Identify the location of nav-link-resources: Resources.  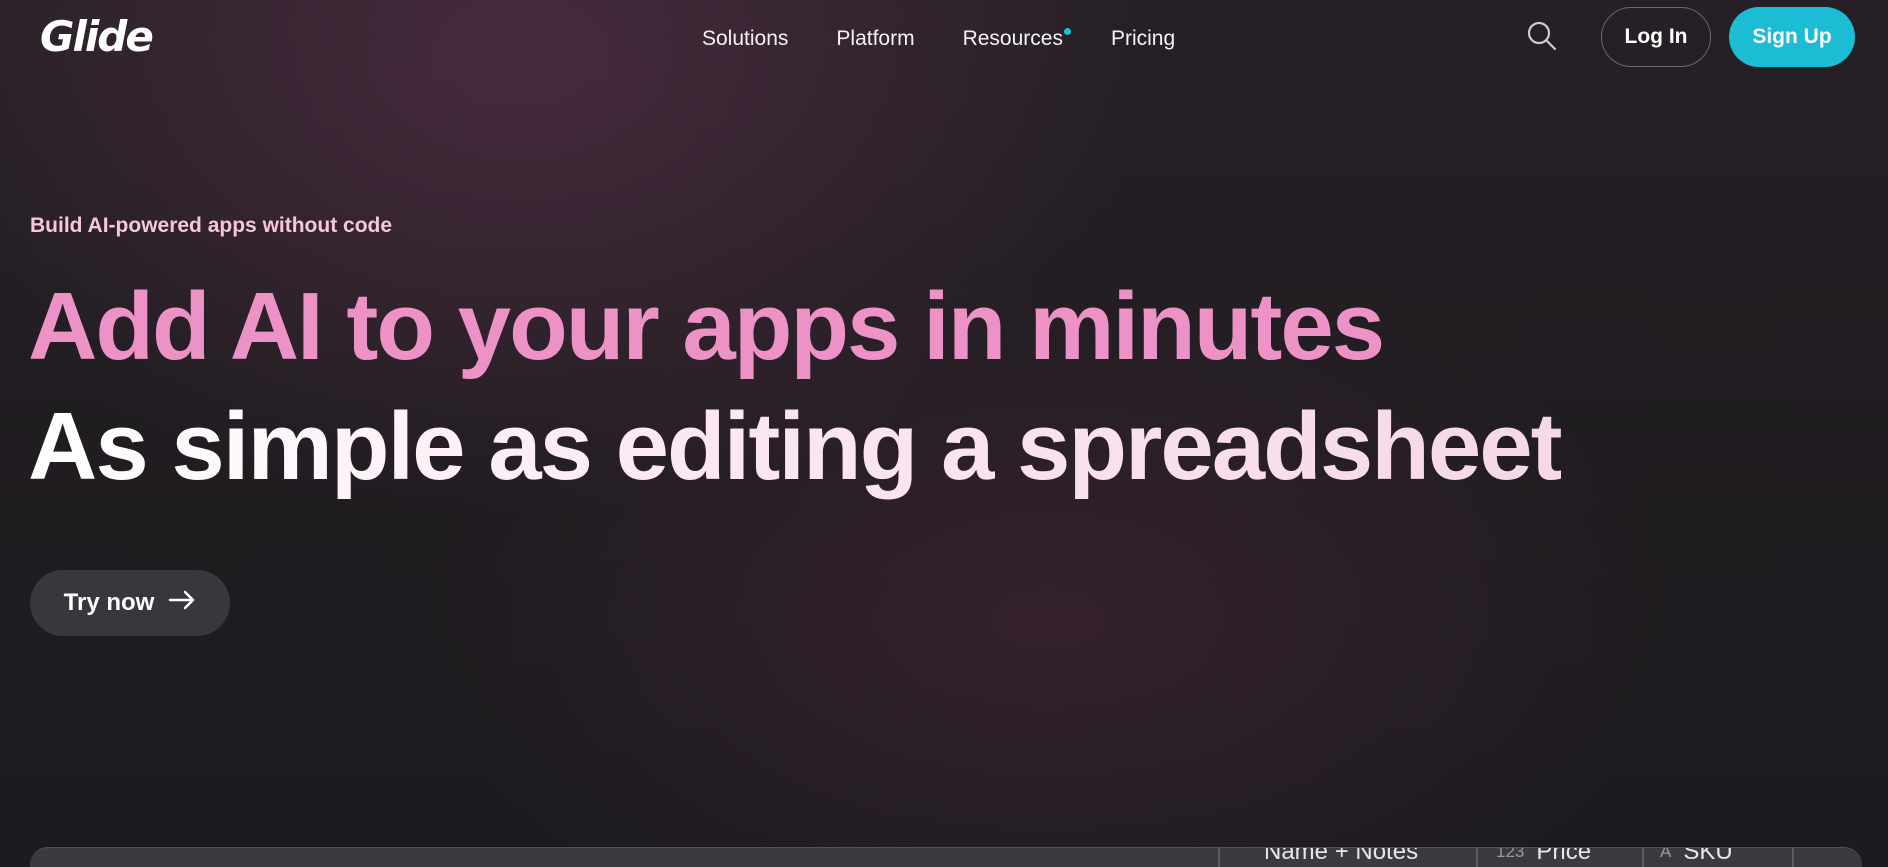
(1016, 39).